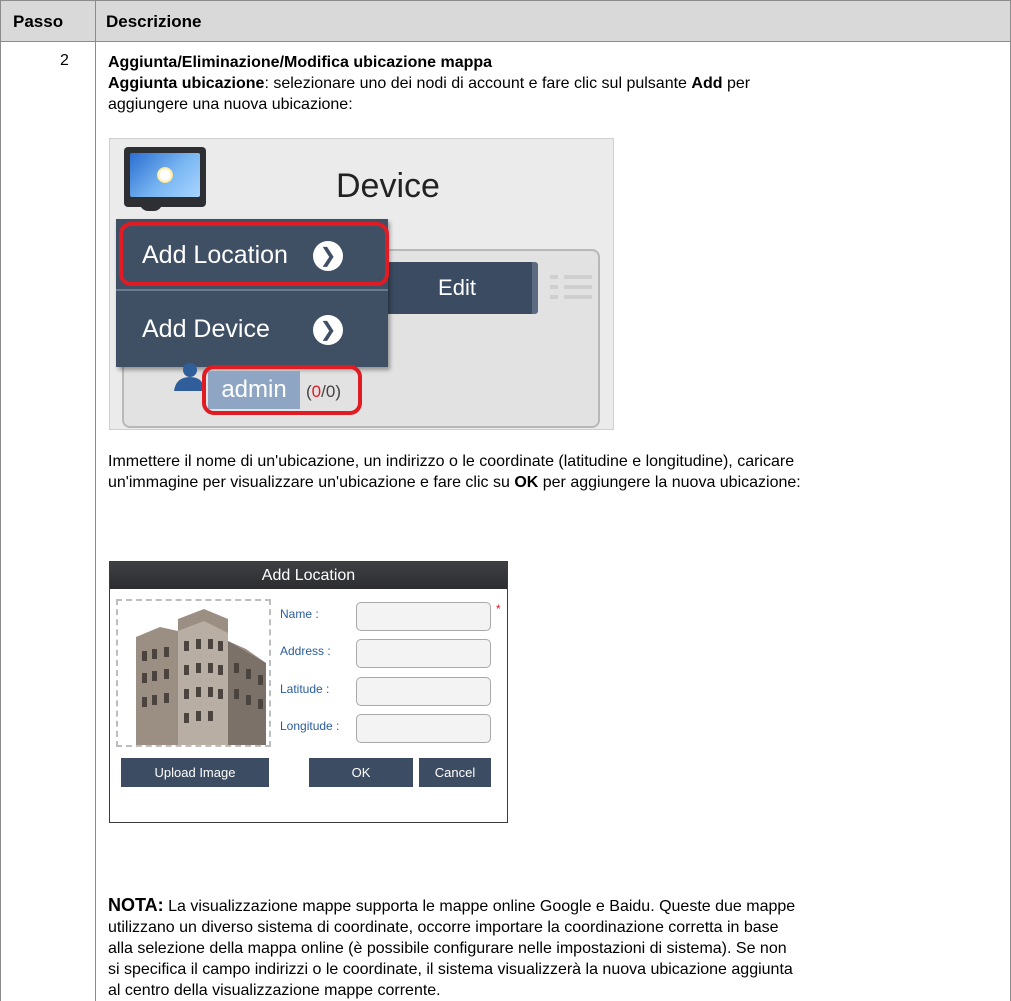 Image resolution: width=1011 pixels, height=1001 pixels. Describe the element at coordinates (154, 21) in the screenshot. I see `header-description: Descrizione` at that location.